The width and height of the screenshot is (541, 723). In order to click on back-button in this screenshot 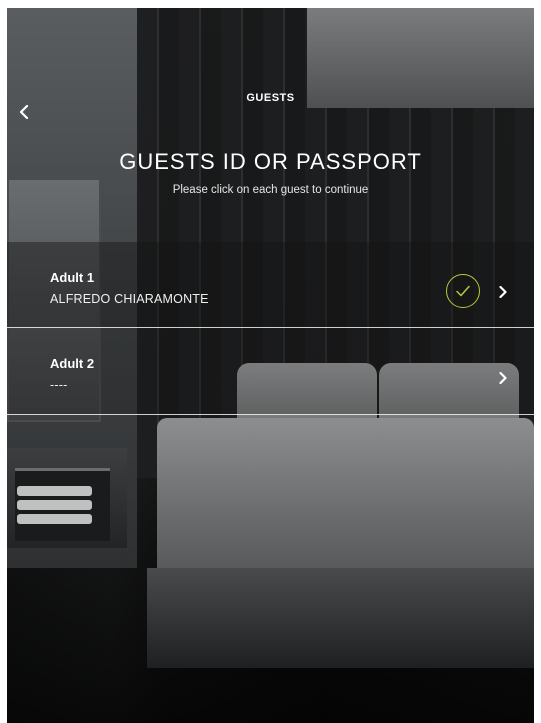, I will do `click(24, 114)`.